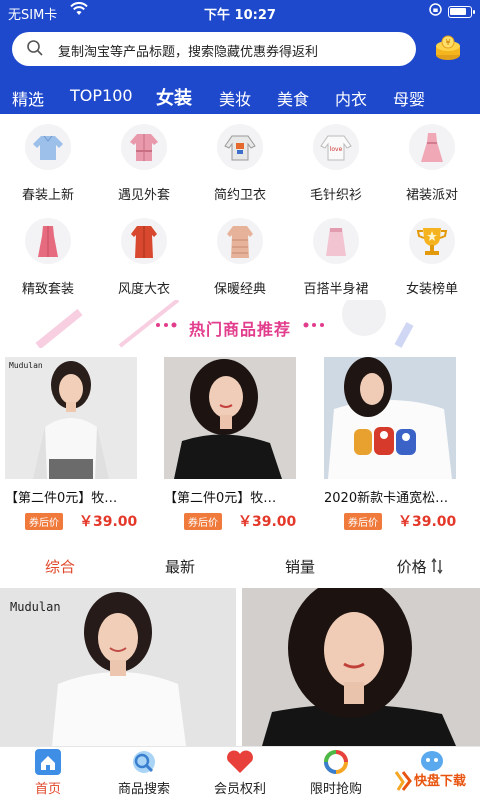 Image resolution: width=480 pixels, height=800 pixels. What do you see at coordinates (403, 781) in the screenshot?
I see `watermark-logo-icon` at bounding box center [403, 781].